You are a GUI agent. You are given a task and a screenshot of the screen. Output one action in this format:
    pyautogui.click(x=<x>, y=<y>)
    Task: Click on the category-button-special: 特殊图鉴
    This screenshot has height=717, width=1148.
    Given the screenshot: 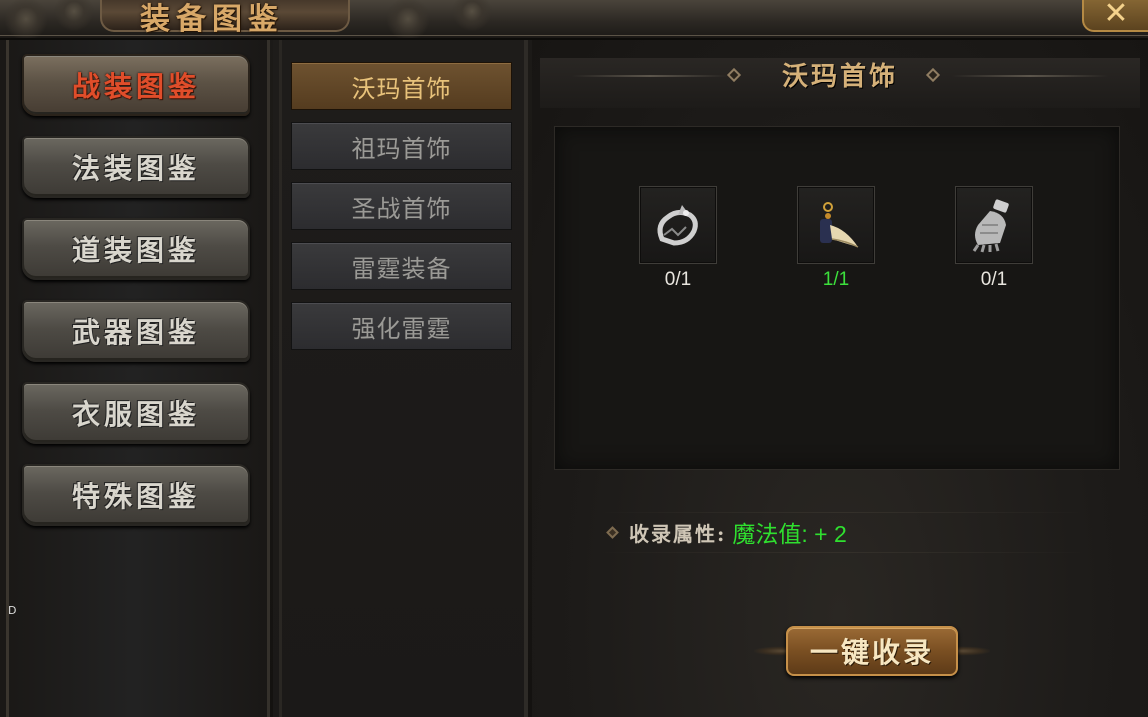 What is the action you would take?
    pyautogui.click(x=136, y=495)
    